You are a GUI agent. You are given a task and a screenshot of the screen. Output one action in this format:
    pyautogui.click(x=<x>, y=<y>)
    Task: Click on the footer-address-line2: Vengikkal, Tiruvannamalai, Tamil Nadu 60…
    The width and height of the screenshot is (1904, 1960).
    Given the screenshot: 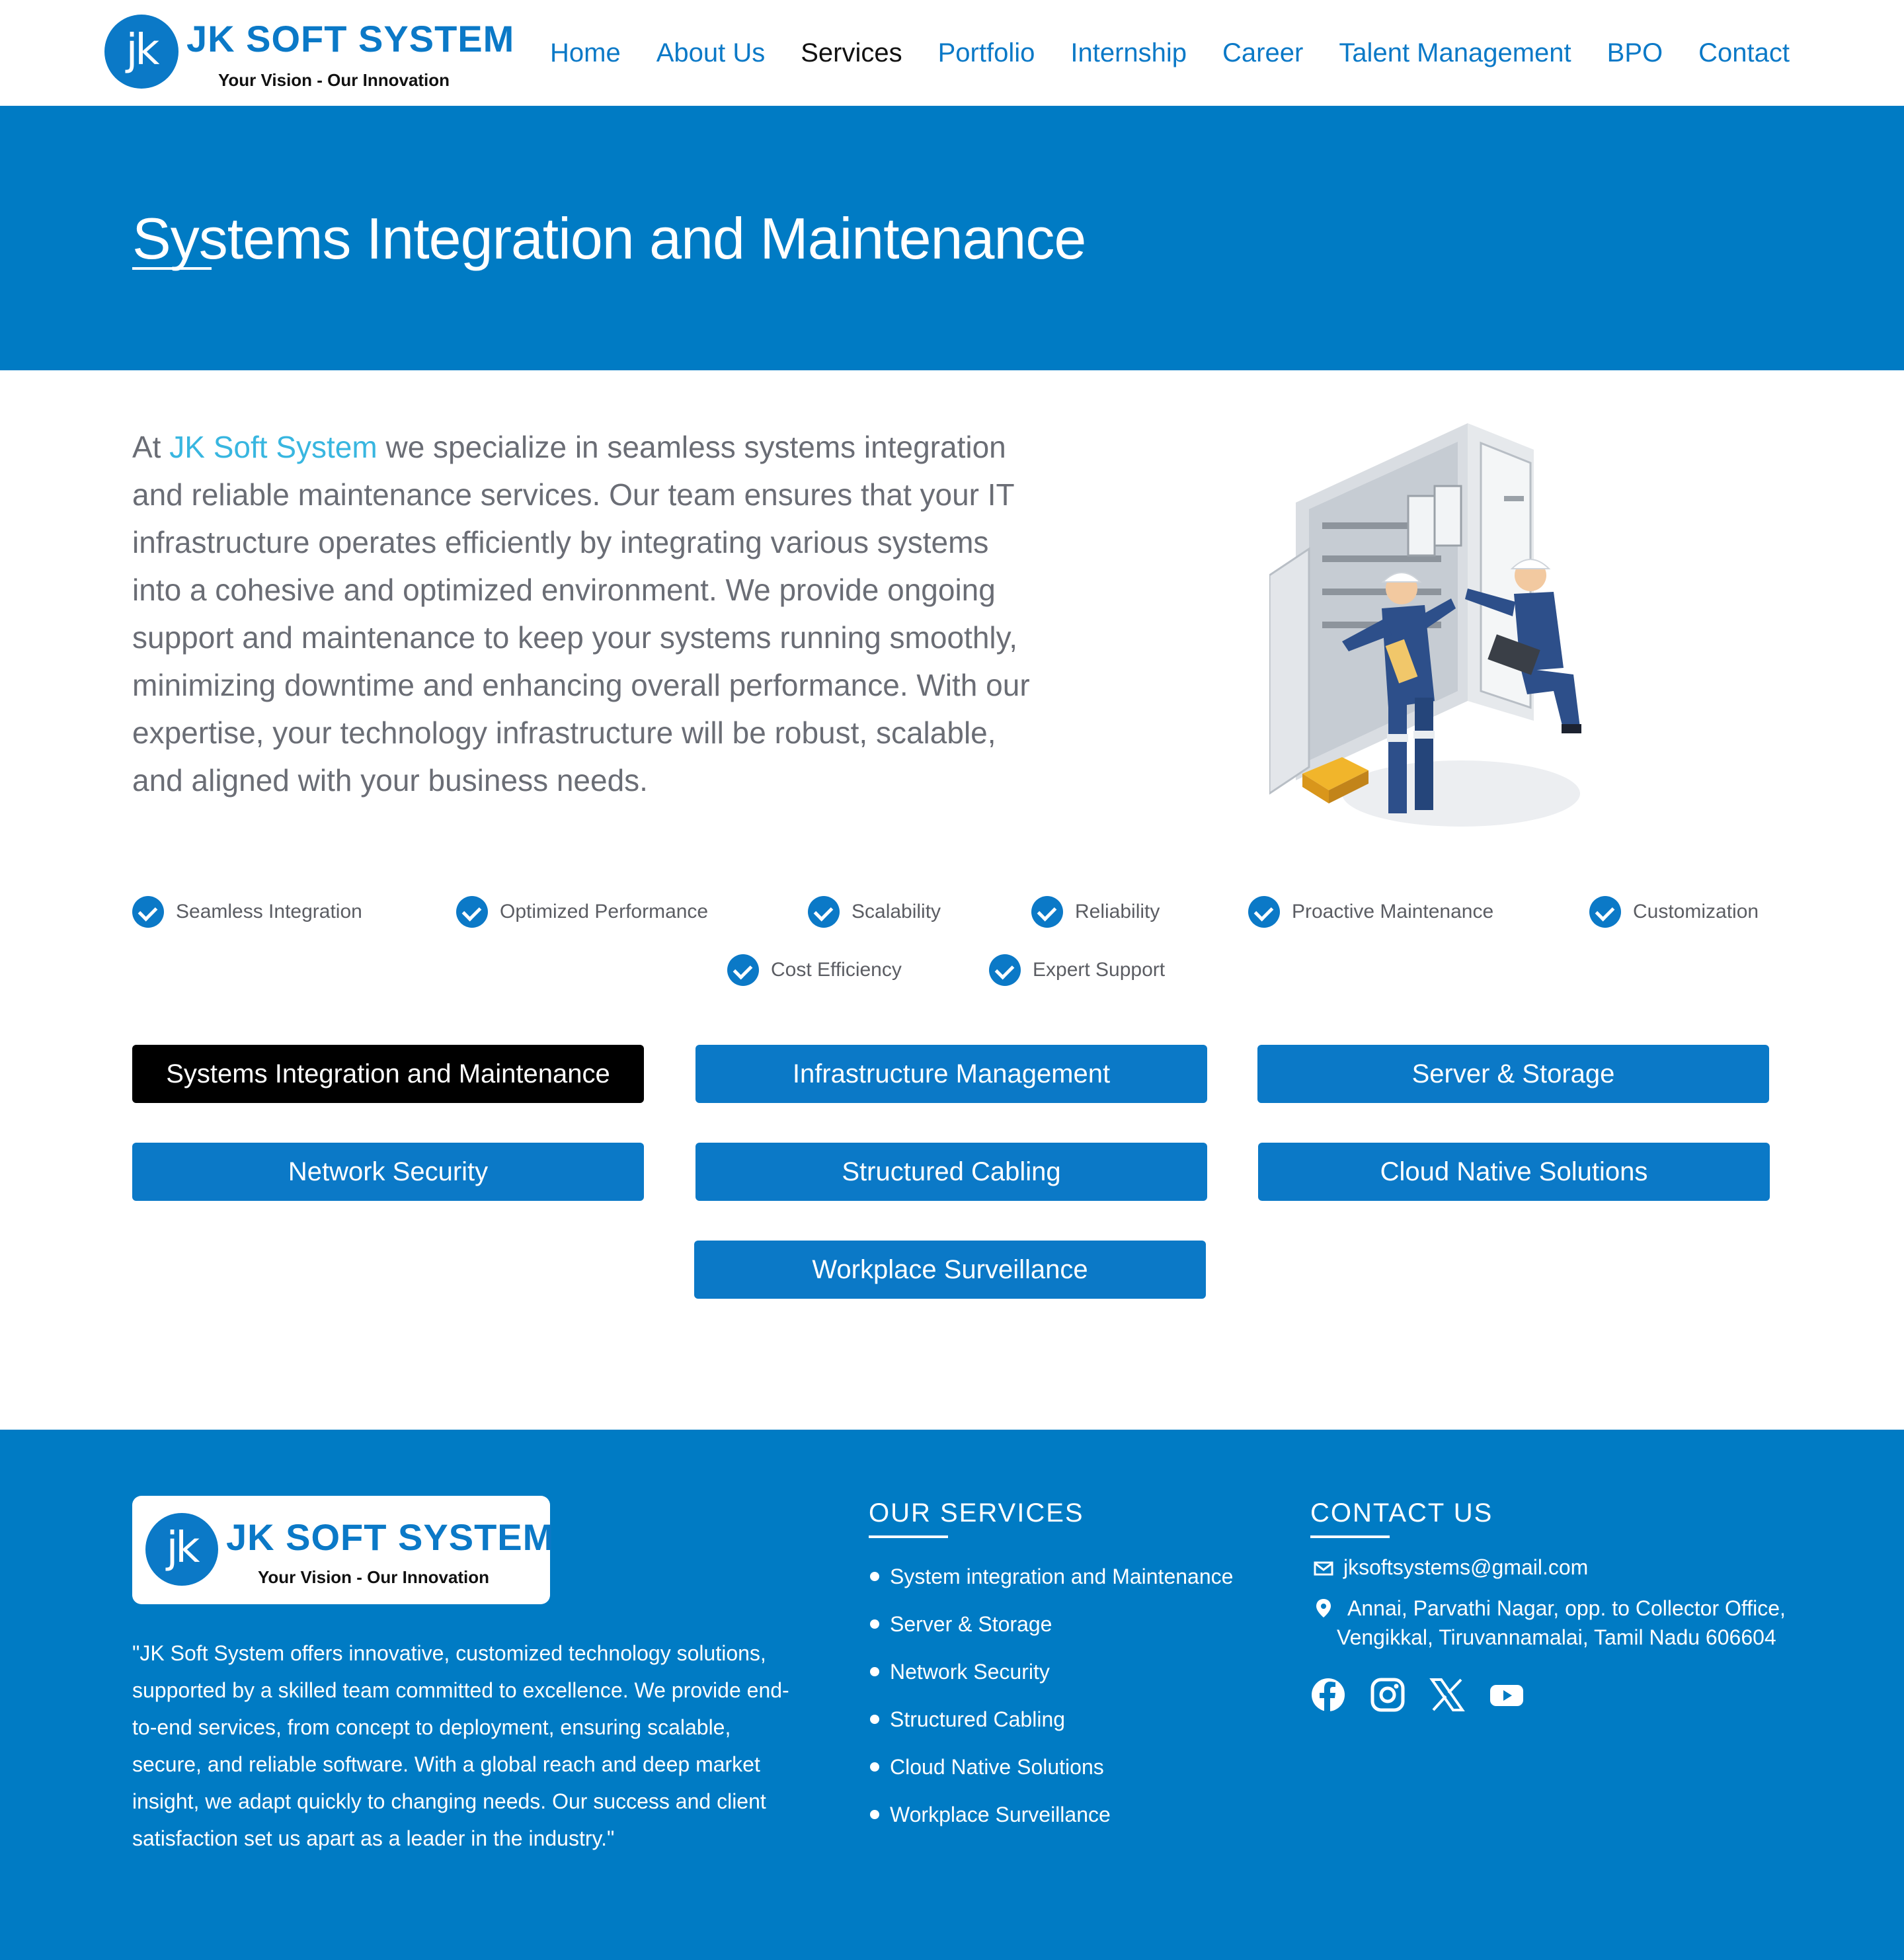 What is the action you would take?
    pyautogui.click(x=1556, y=1637)
    